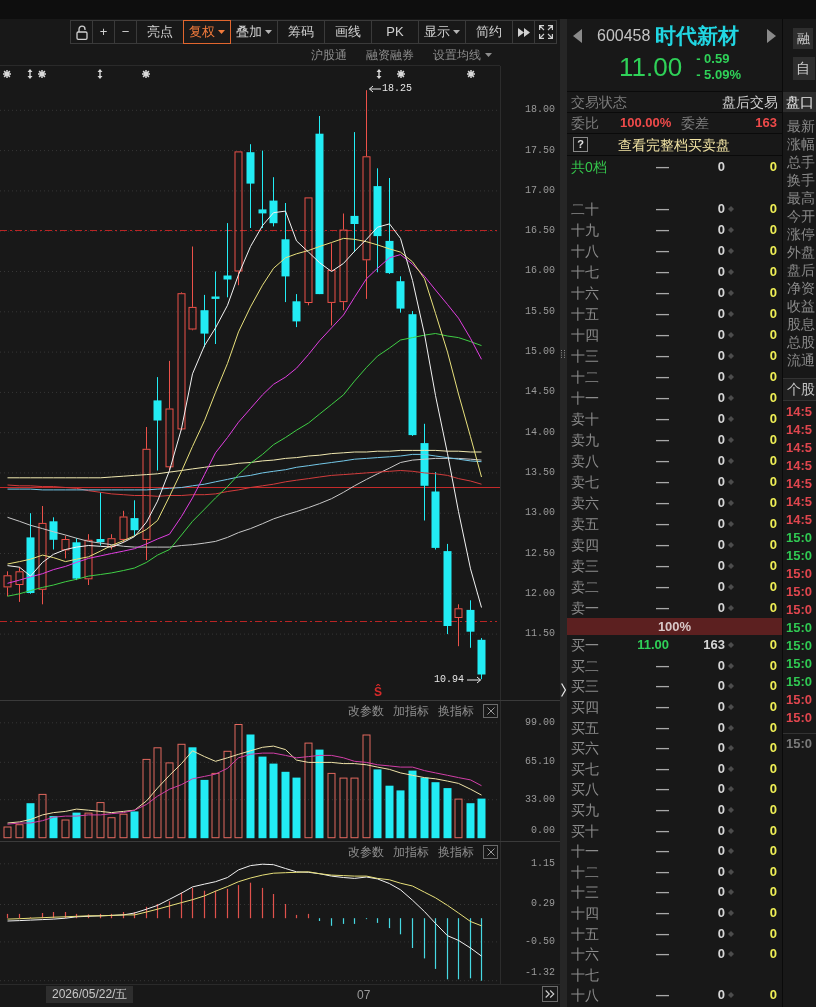  I want to click on order-level-label: 共0档, so click(589, 166).